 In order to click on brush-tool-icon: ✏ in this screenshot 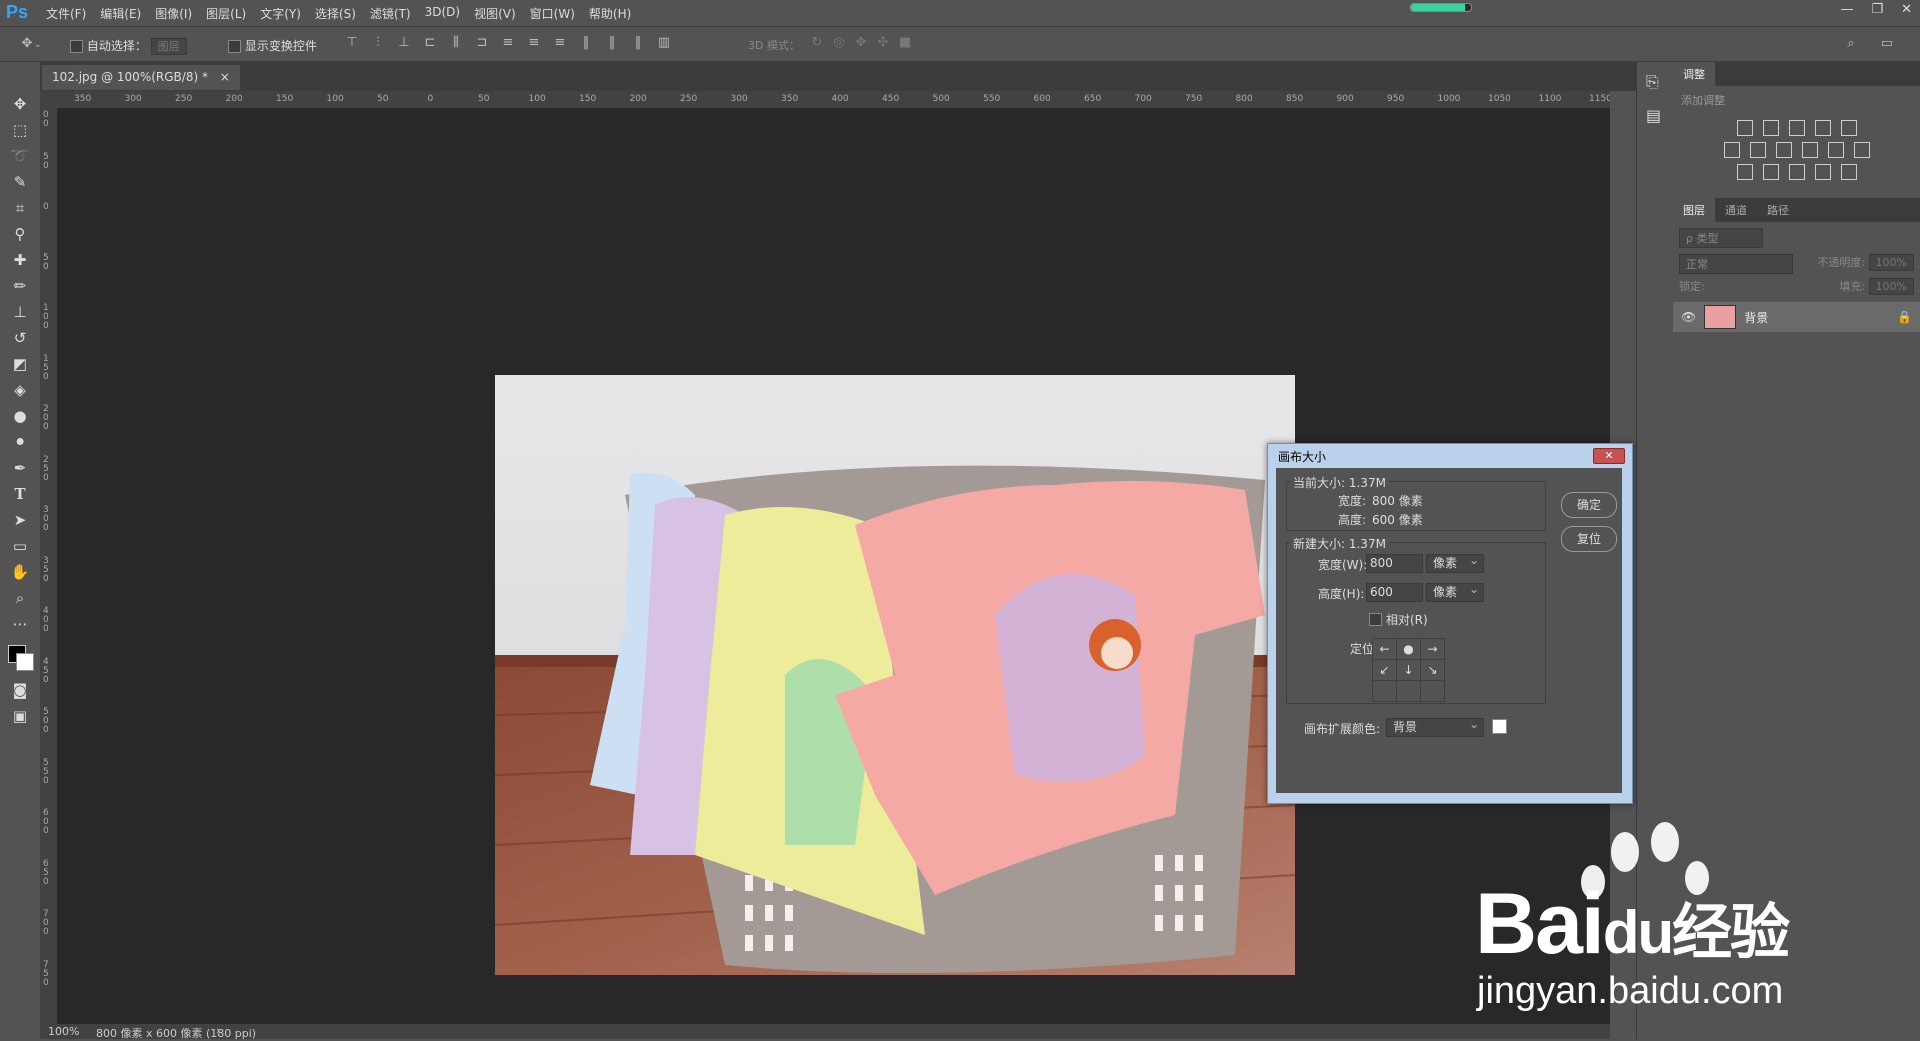, I will do `click(20, 286)`.